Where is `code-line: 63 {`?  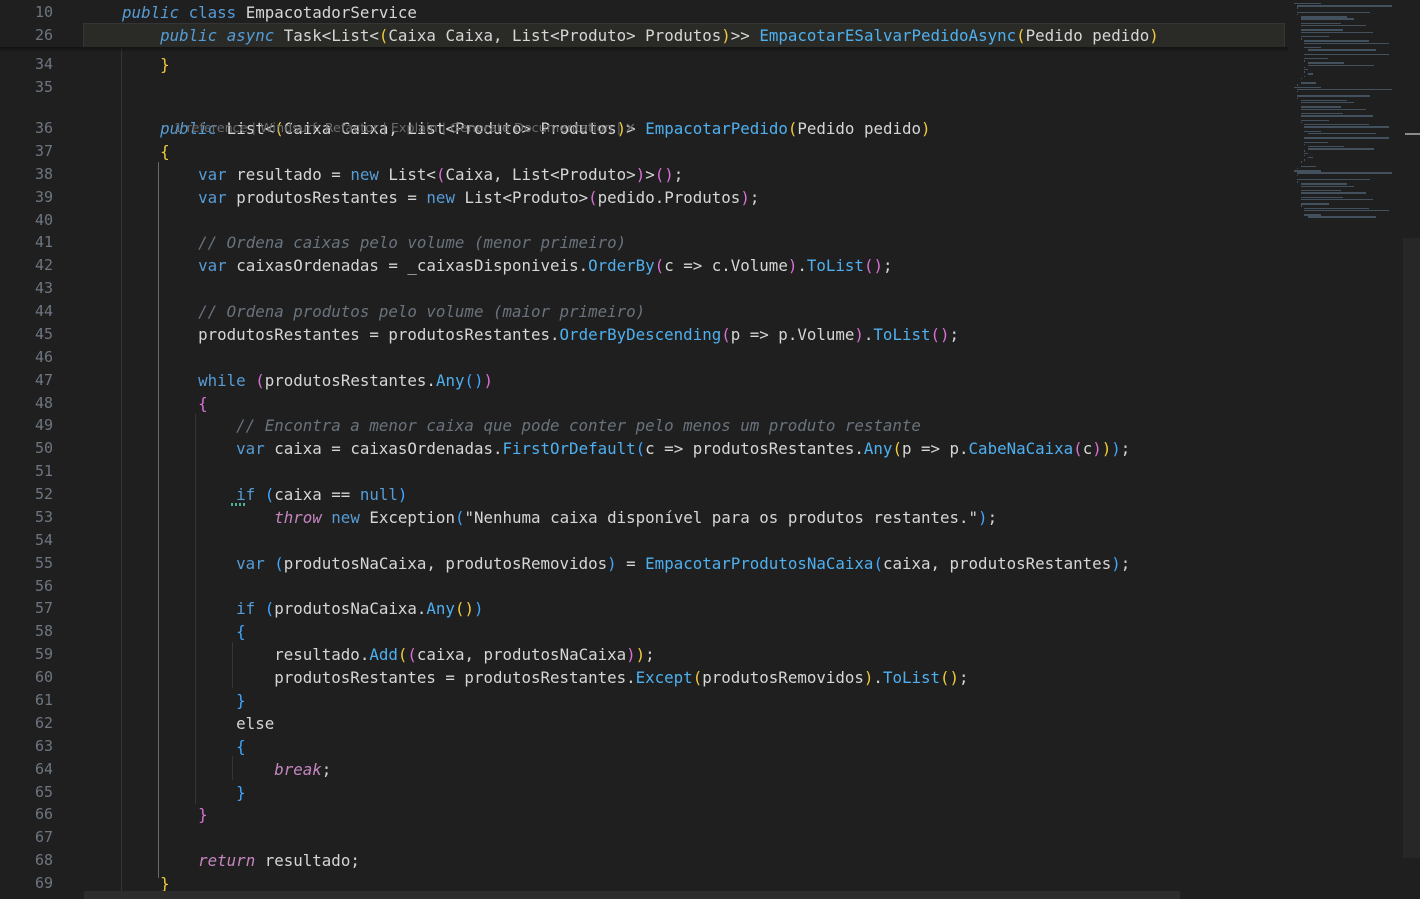
code-line: 63 { is located at coordinates (645, 746).